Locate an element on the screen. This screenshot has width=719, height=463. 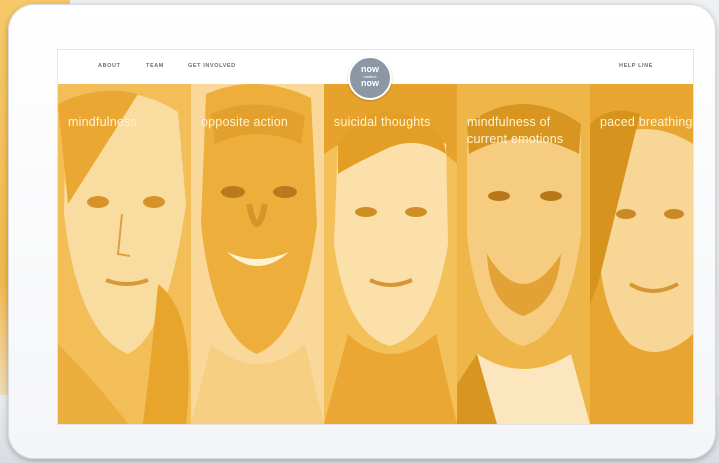
panel-paced-breathing: paced breathing is located at coordinates (641, 254).